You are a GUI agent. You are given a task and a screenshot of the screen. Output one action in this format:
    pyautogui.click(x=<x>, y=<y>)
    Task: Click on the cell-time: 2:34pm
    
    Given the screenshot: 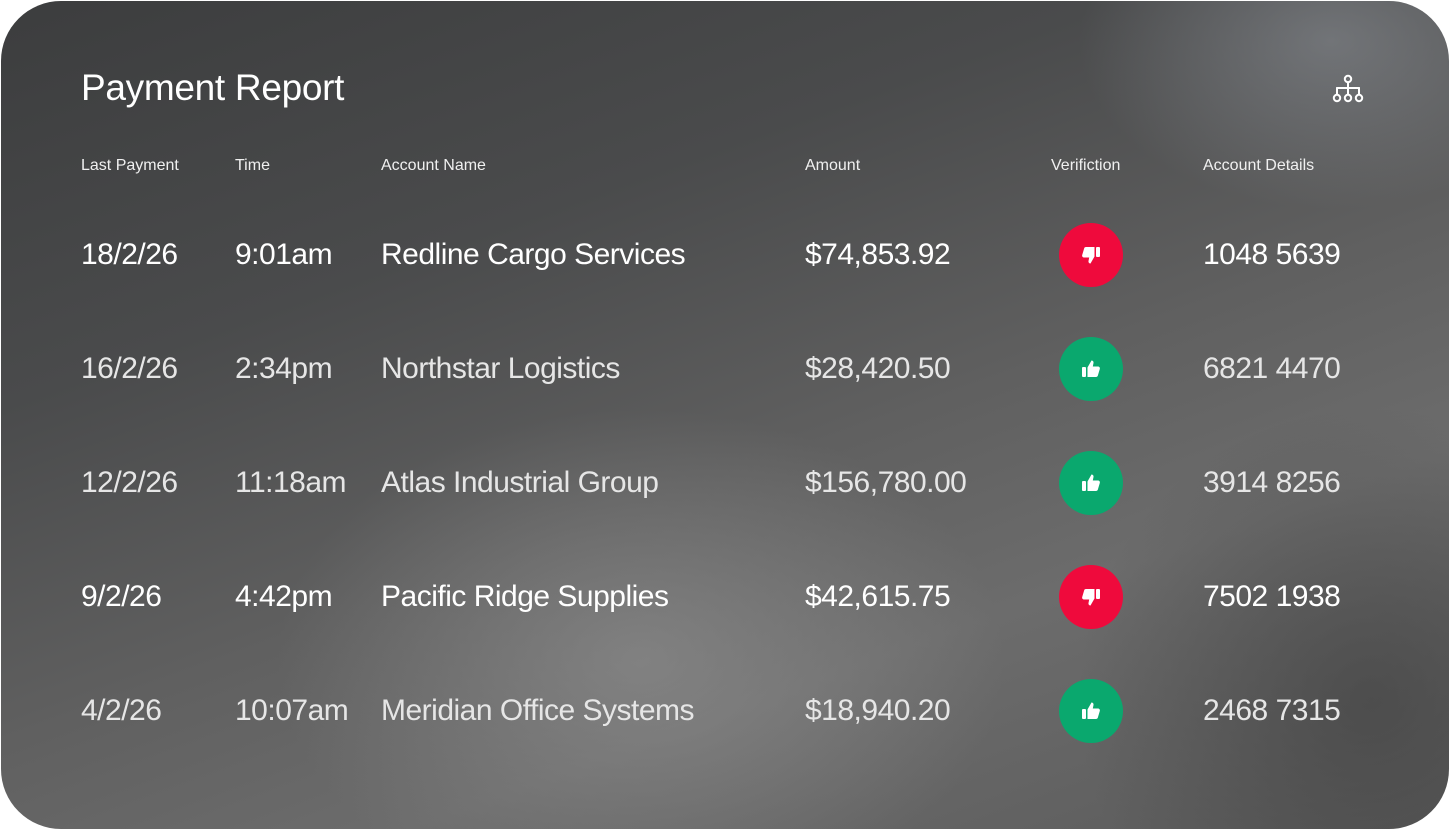 What is the action you would take?
    pyautogui.click(x=284, y=368)
    